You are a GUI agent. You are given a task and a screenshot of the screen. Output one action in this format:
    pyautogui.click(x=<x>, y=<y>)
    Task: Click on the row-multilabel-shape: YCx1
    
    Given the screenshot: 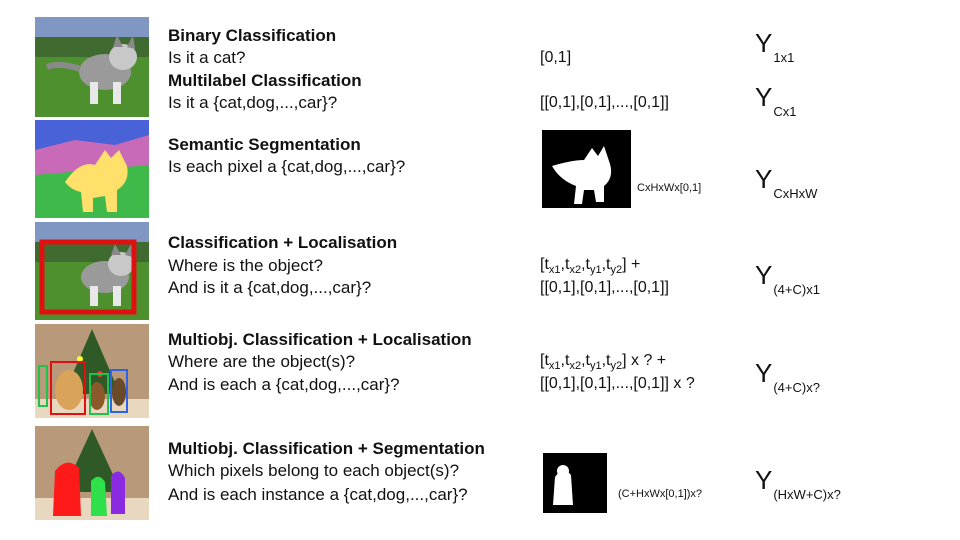 What is the action you would take?
    pyautogui.click(x=776, y=100)
    